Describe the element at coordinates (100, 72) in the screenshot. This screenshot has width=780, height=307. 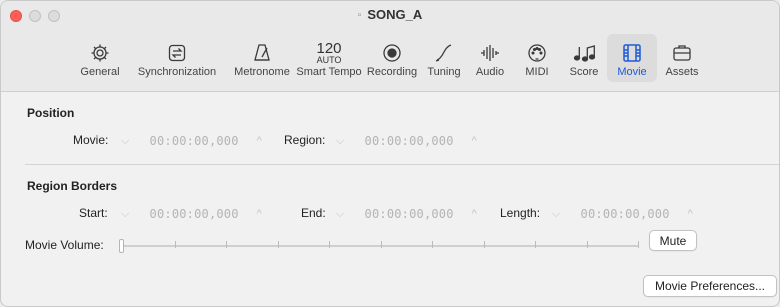
I see `tab-label: General` at that location.